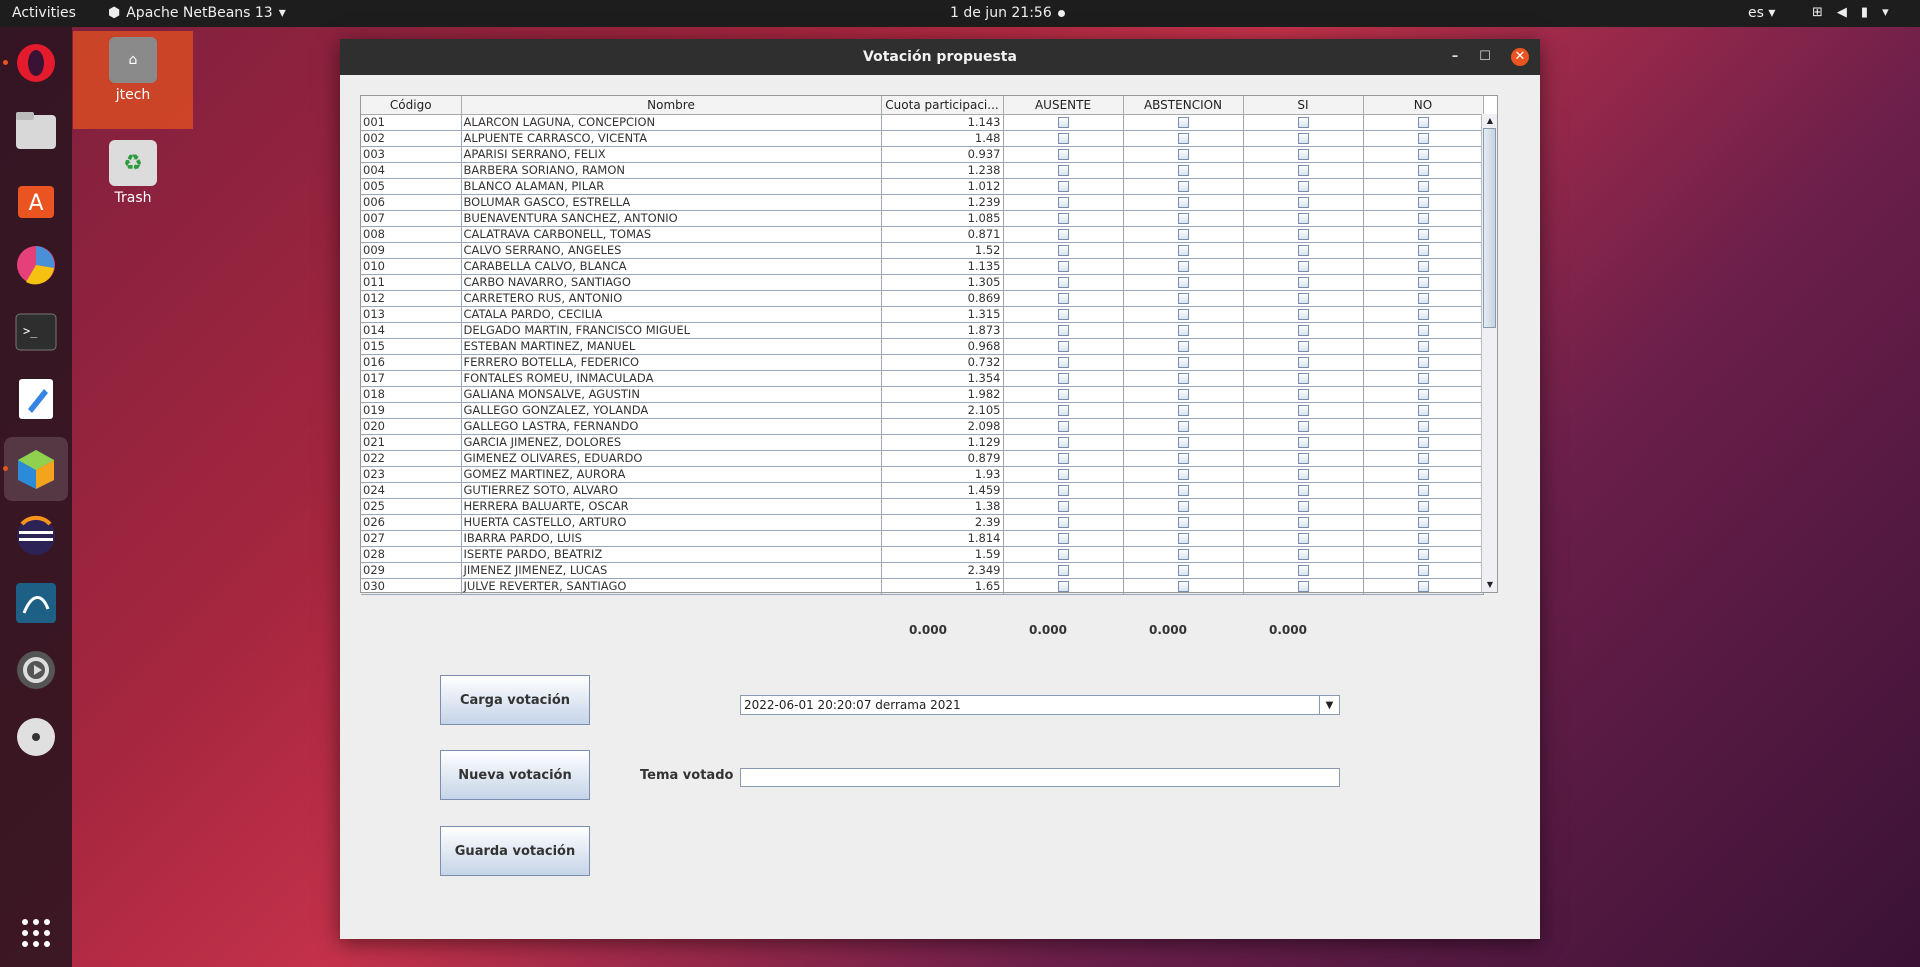 This screenshot has width=1920, height=967. What do you see at coordinates (197, 13) in the screenshot?
I see `app-menu: ⬢ Apache NetBeans 13 ▾` at bounding box center [197, 13].